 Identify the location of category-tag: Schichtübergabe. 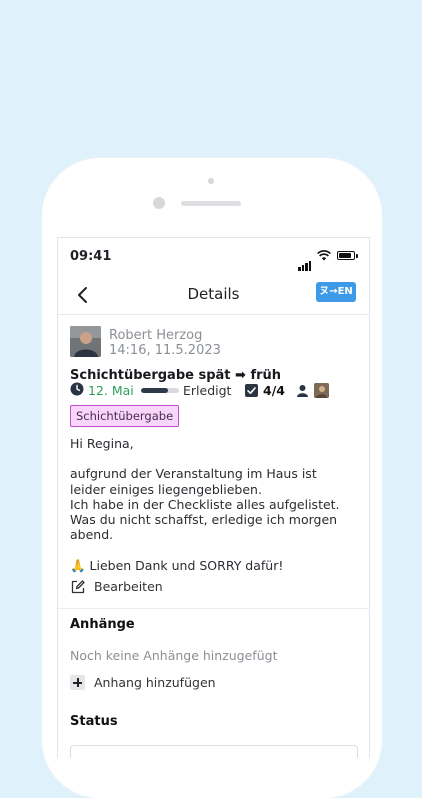
(125, 416).